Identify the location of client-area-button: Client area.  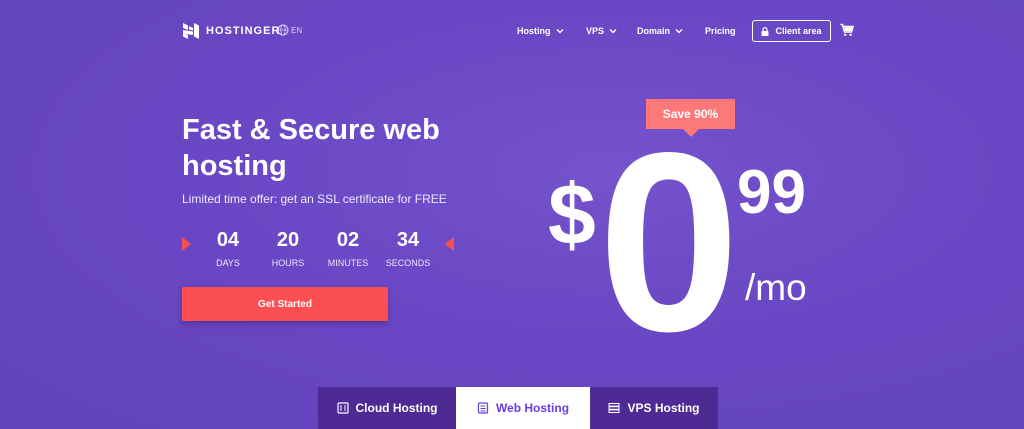
(791, 31).